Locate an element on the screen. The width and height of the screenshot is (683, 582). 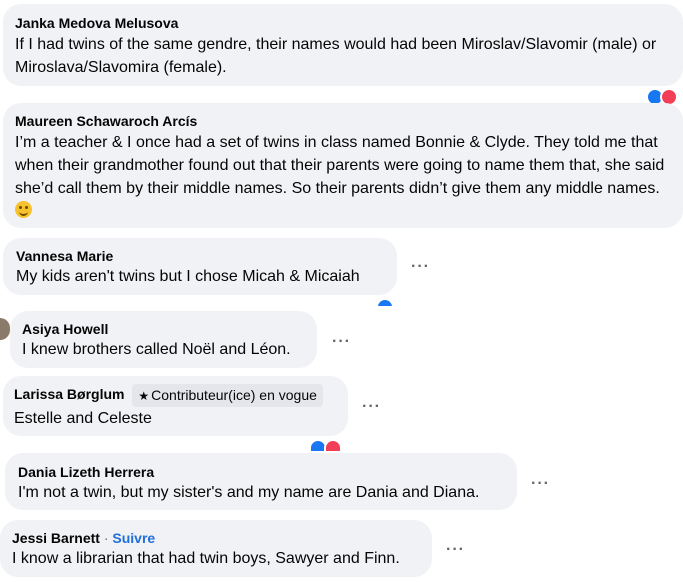
comment-author: Asiya Howell is located at coordinates (163, 329).